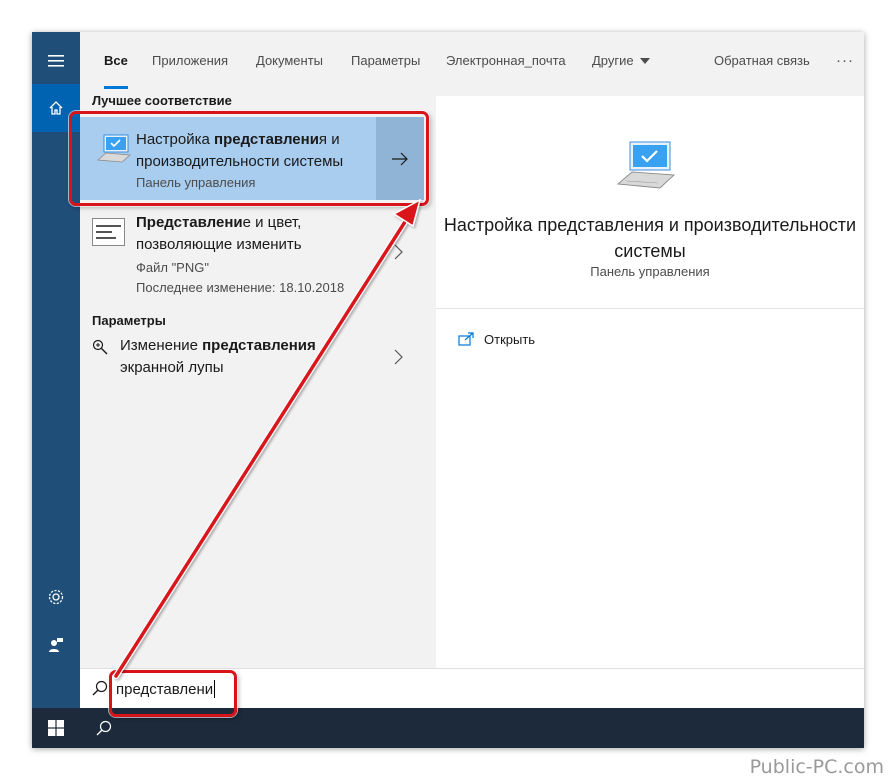 The image size is (896, 781). I want to click on feedback-person-icon, so click(56, 645).